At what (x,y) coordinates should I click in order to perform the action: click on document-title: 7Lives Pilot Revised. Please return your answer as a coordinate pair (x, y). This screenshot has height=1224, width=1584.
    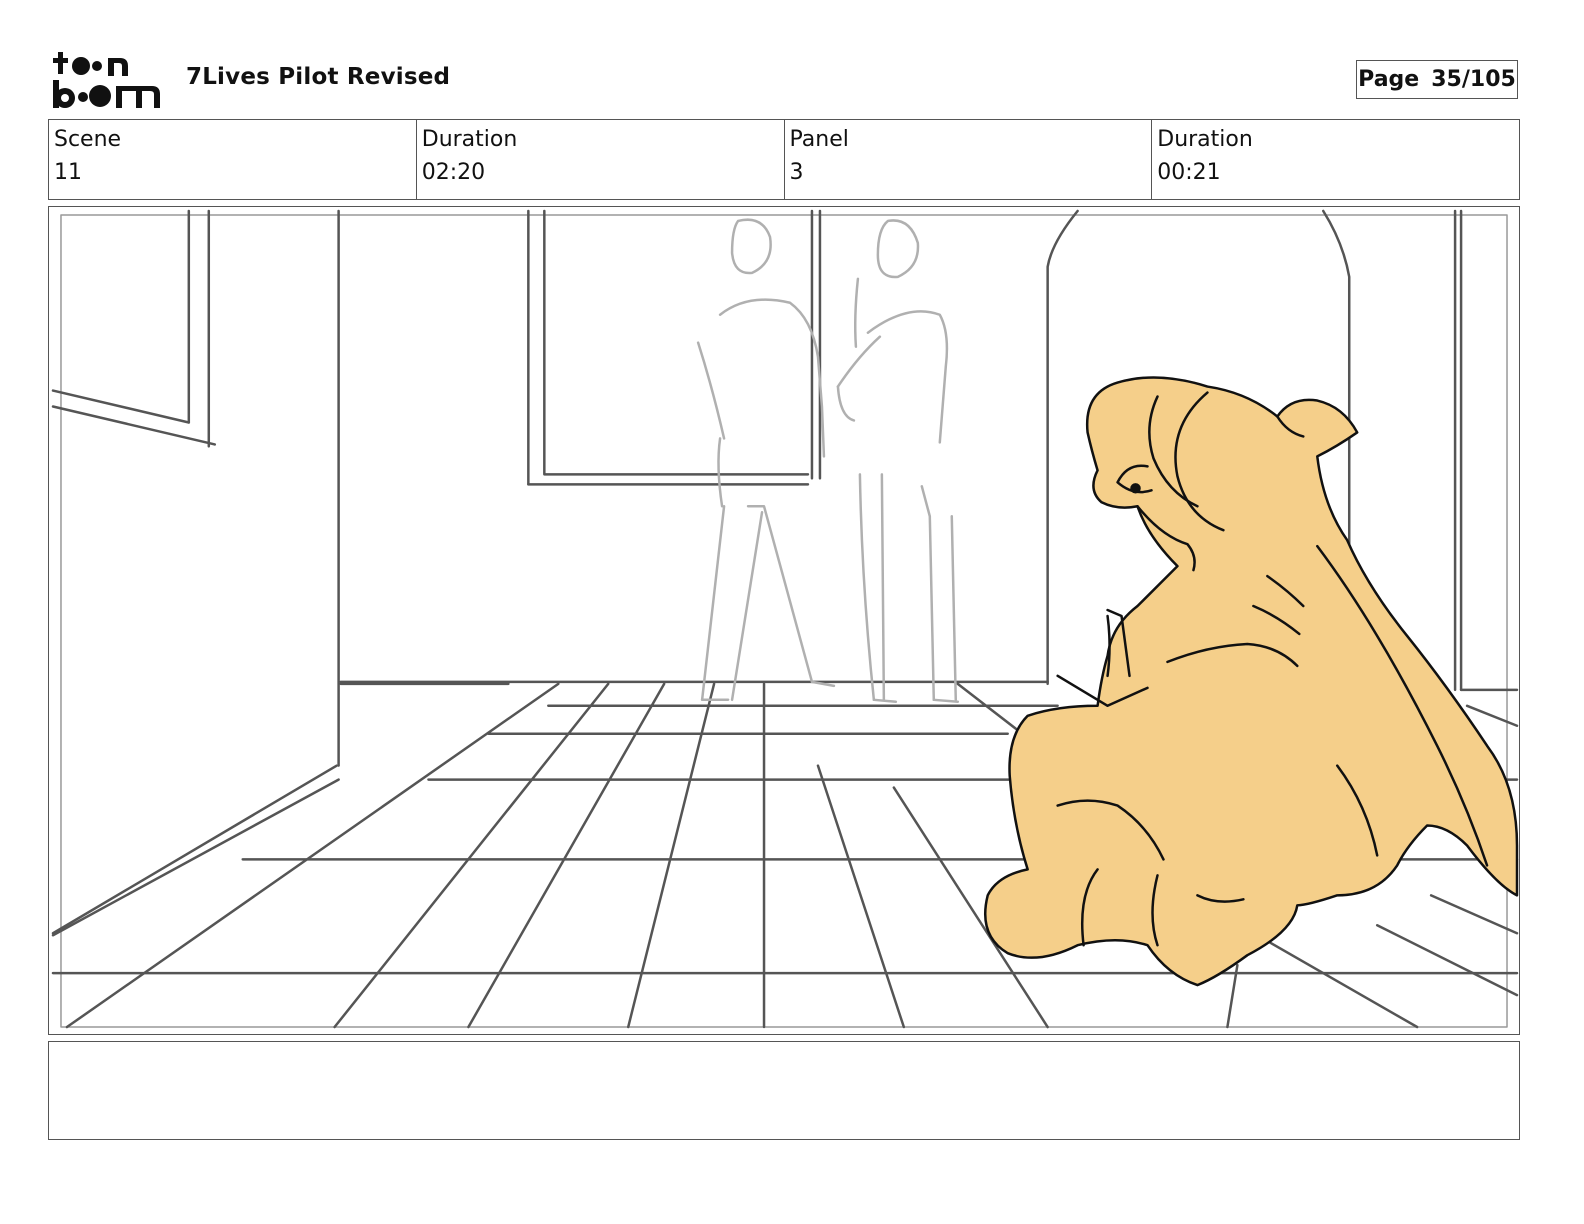
    Looking at the image, I should click on (318, 77).